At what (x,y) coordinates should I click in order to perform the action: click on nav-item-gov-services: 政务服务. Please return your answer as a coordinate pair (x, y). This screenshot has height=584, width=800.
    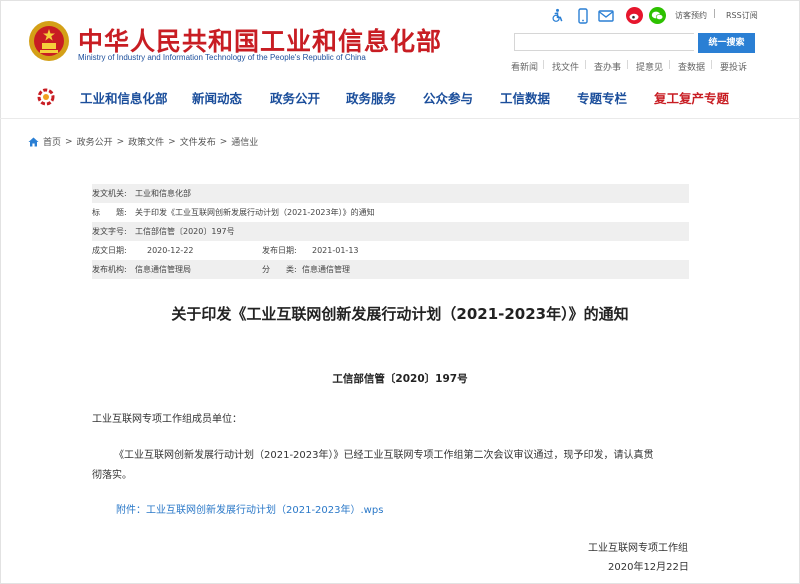
    Looking at the image, I should click on (371, 97).